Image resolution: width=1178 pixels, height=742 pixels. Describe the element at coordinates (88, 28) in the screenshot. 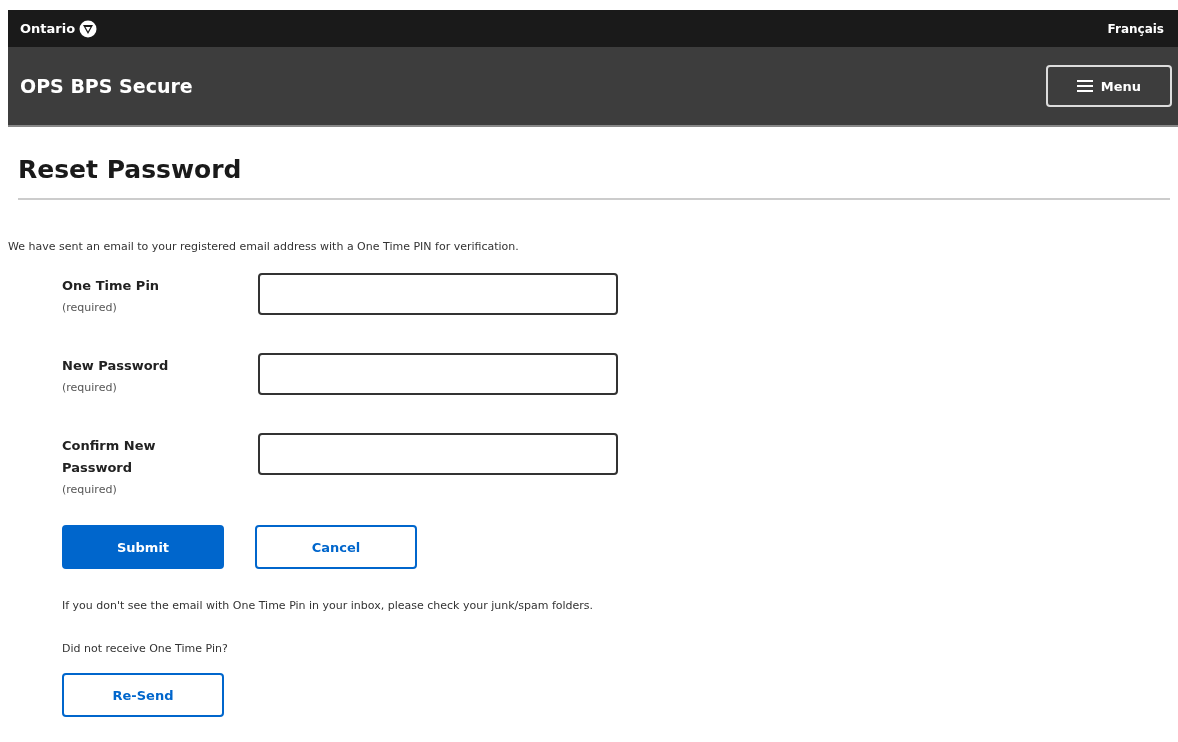

I see `trillium-logo-icon` at that location.